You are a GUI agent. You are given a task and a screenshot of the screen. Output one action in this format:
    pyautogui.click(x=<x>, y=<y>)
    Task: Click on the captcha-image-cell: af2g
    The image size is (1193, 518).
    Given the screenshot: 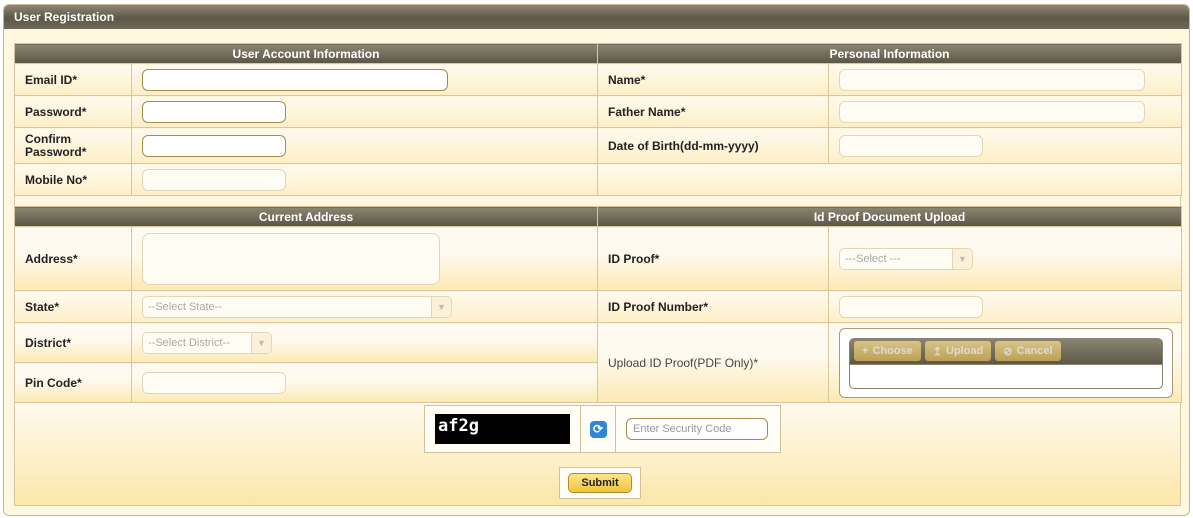 What is the action you would take?
    pyautogui.click(x=503, y=429)
    